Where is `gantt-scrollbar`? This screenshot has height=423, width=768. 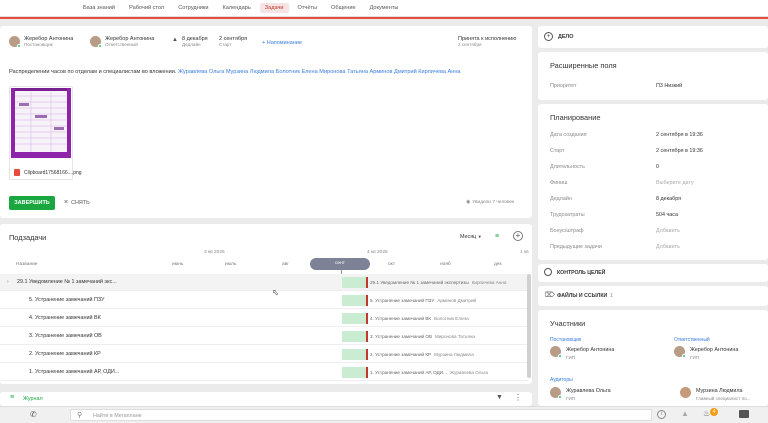
gantt-scrollbar is located at coordinates (529, 326).